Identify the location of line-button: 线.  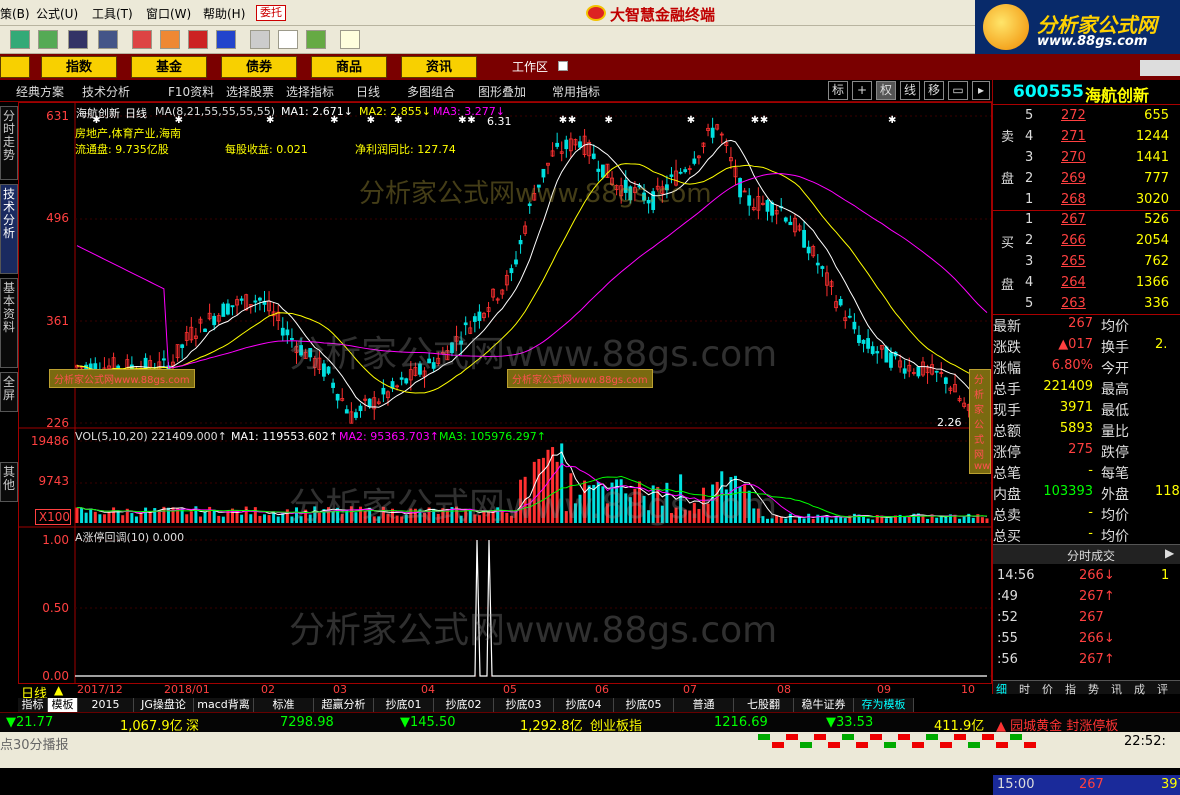
(910, 90).